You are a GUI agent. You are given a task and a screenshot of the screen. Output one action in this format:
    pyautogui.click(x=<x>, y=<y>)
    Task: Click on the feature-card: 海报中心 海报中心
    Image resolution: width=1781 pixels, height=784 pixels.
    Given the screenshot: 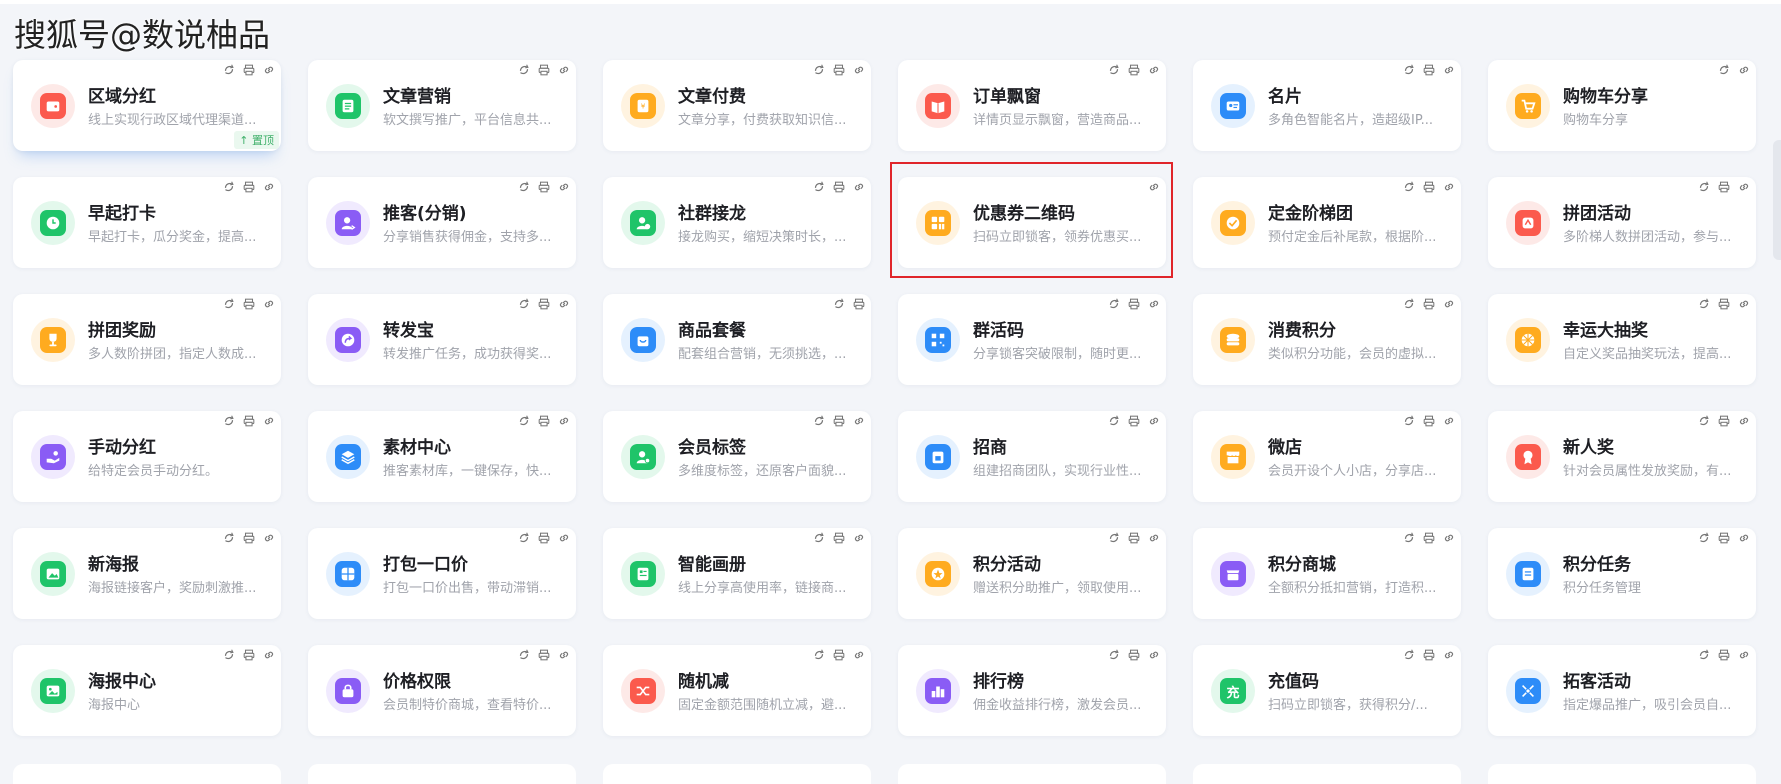 What is the action you would take?
    pyautogui.click(x=147, y=690)
    